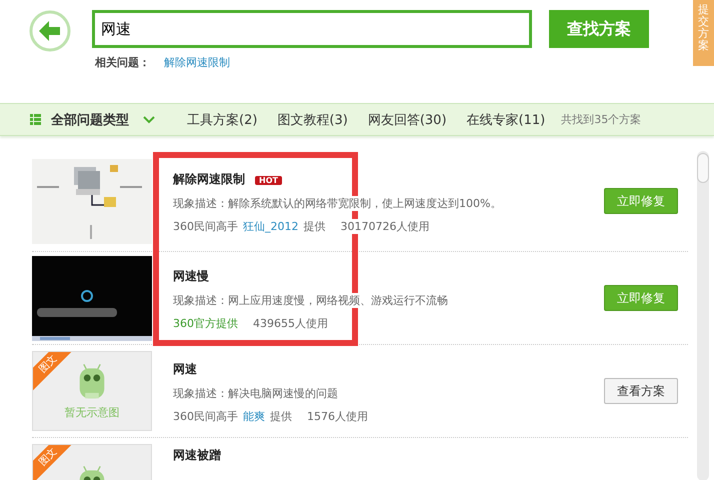 The image size is (714, 480). Describe the element at coordinates (506, 119) in the screenshot. I see `filter-tab: 在线专家(11)` at that location.